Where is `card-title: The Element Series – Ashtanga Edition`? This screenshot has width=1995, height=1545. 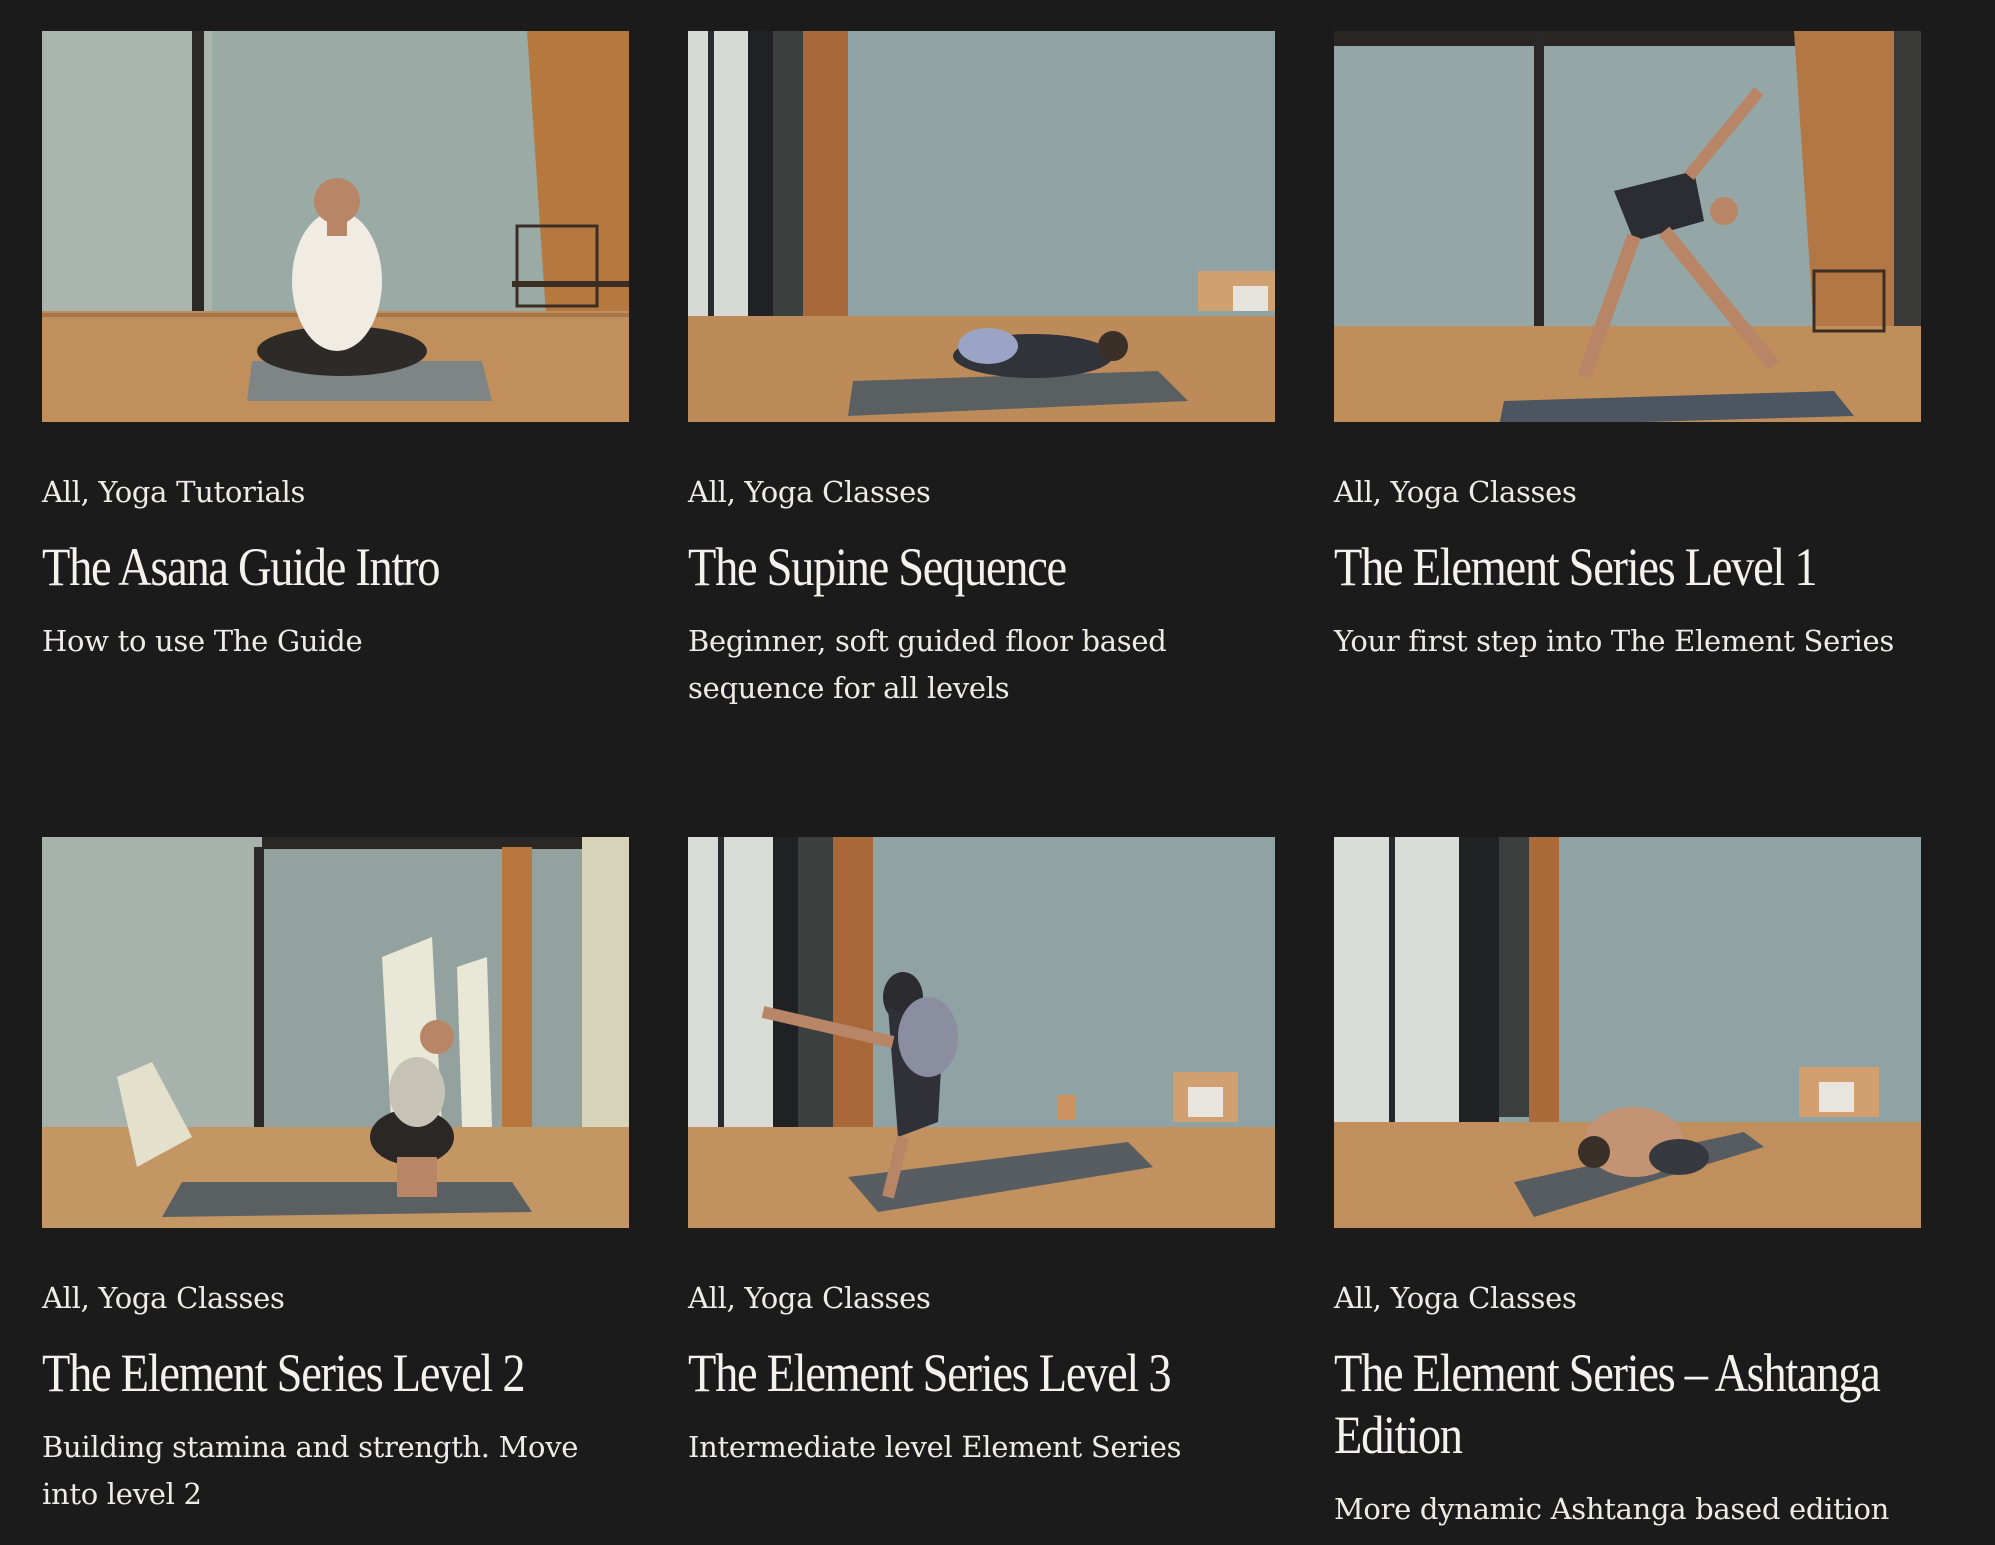
card-title: The Element Series – Ashtanga Edition is located at coordinates (1626, 1404).